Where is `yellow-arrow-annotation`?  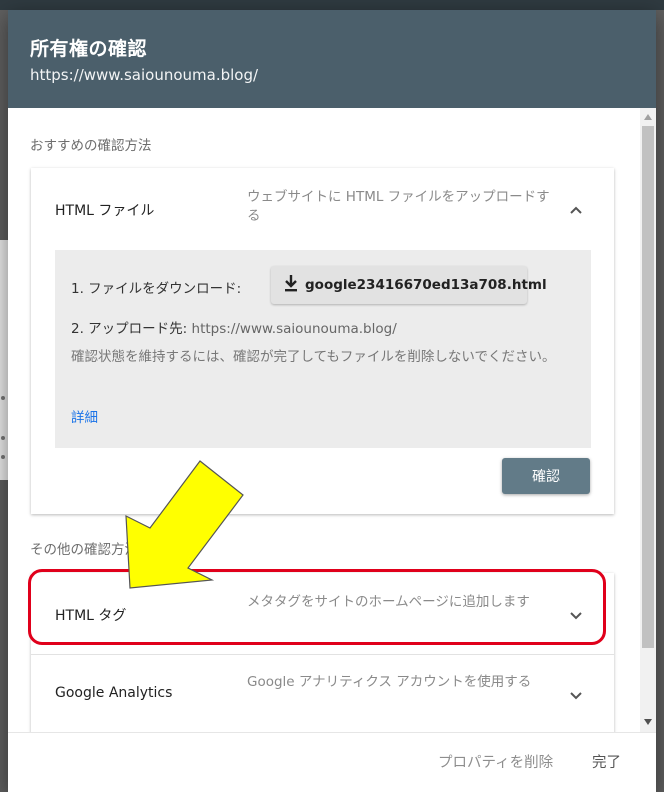
yellow-arrow-annotation is located at coordinates (184, 524).